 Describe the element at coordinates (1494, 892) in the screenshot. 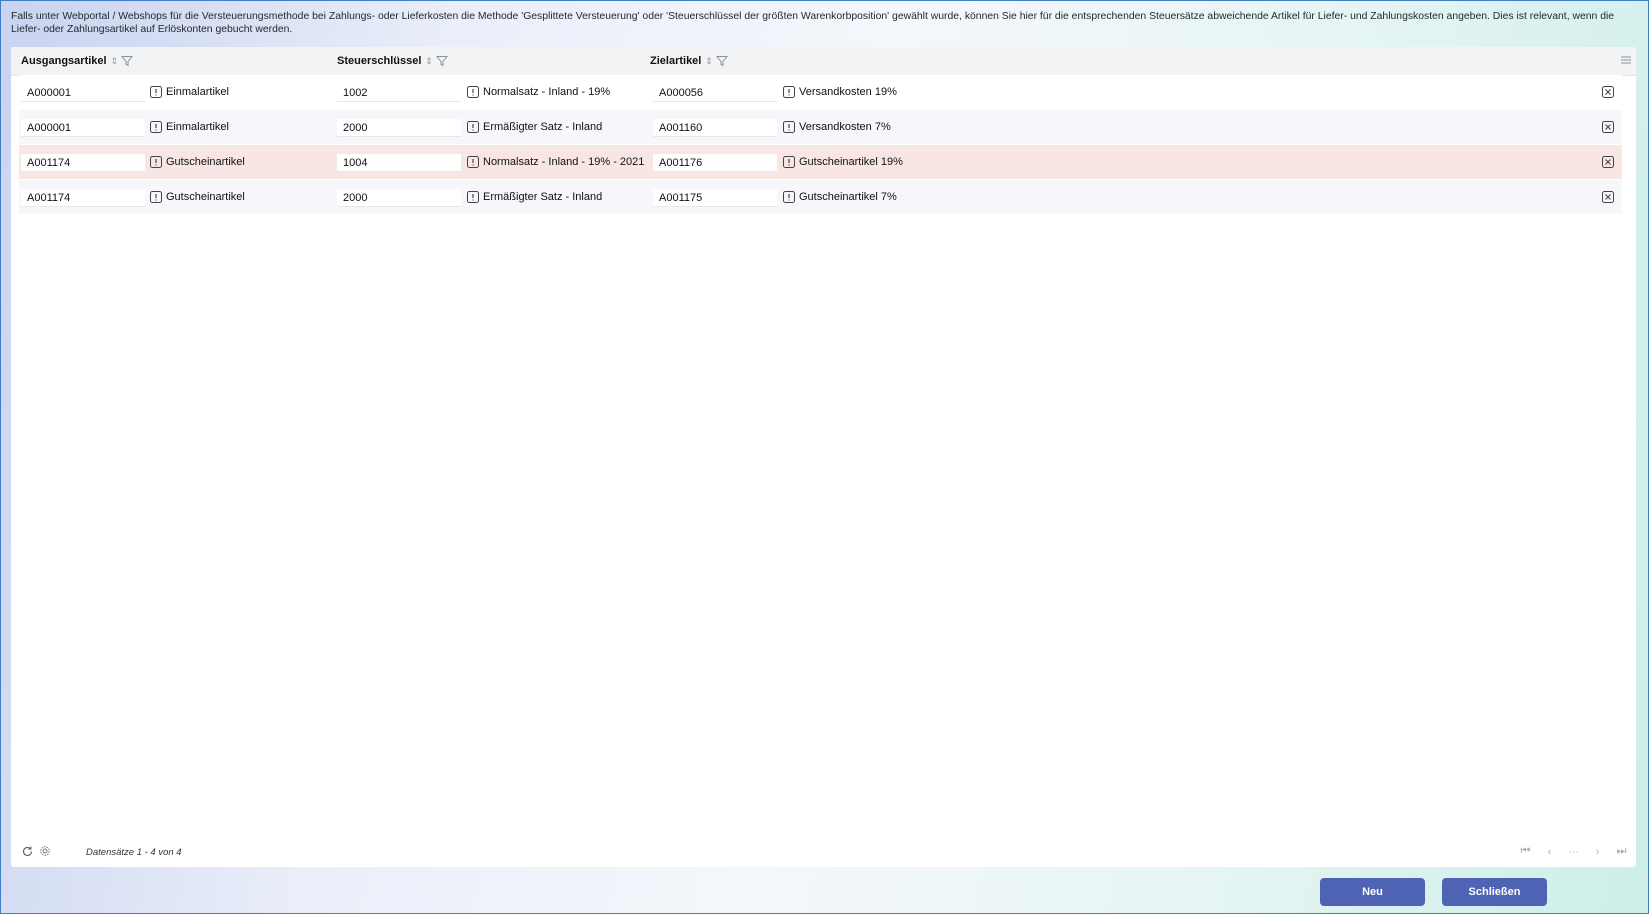

I see `close-button: Schließen` at that location.